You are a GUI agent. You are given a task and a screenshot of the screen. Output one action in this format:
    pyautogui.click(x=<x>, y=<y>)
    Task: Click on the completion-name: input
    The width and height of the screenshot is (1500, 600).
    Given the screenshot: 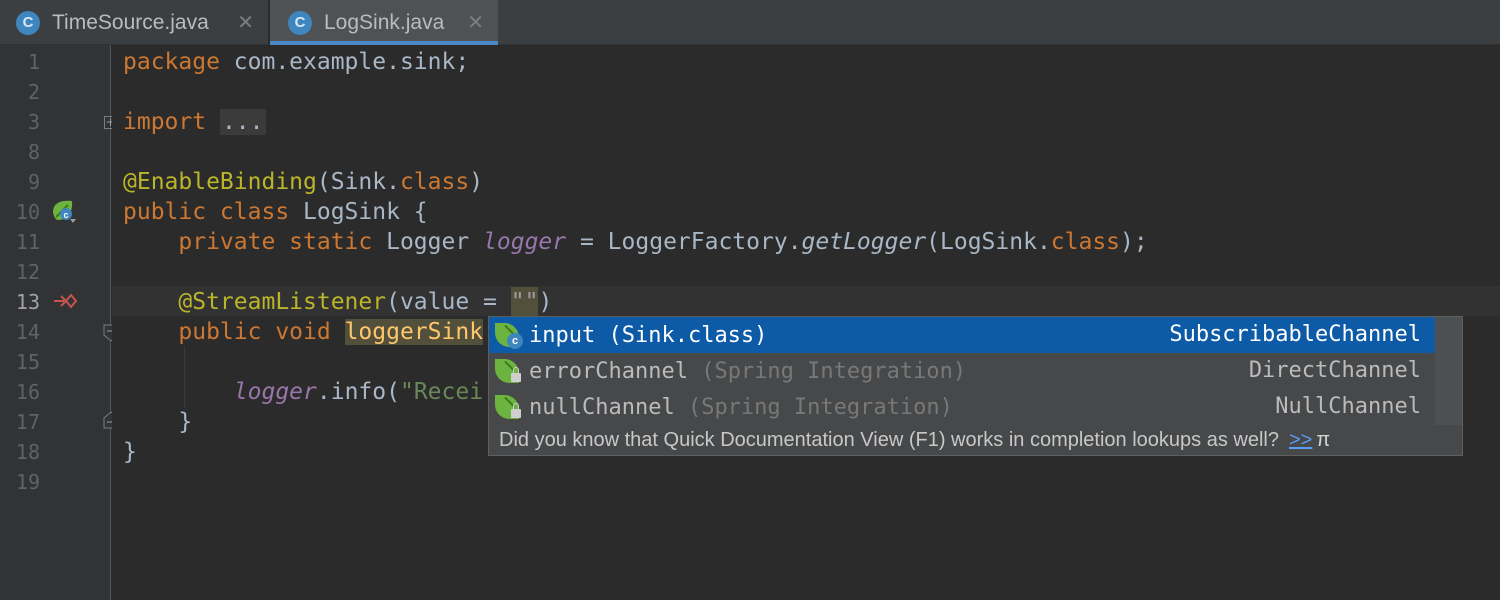 What is the action you would take?
    pyautogui.click(x=562, y=335)
    